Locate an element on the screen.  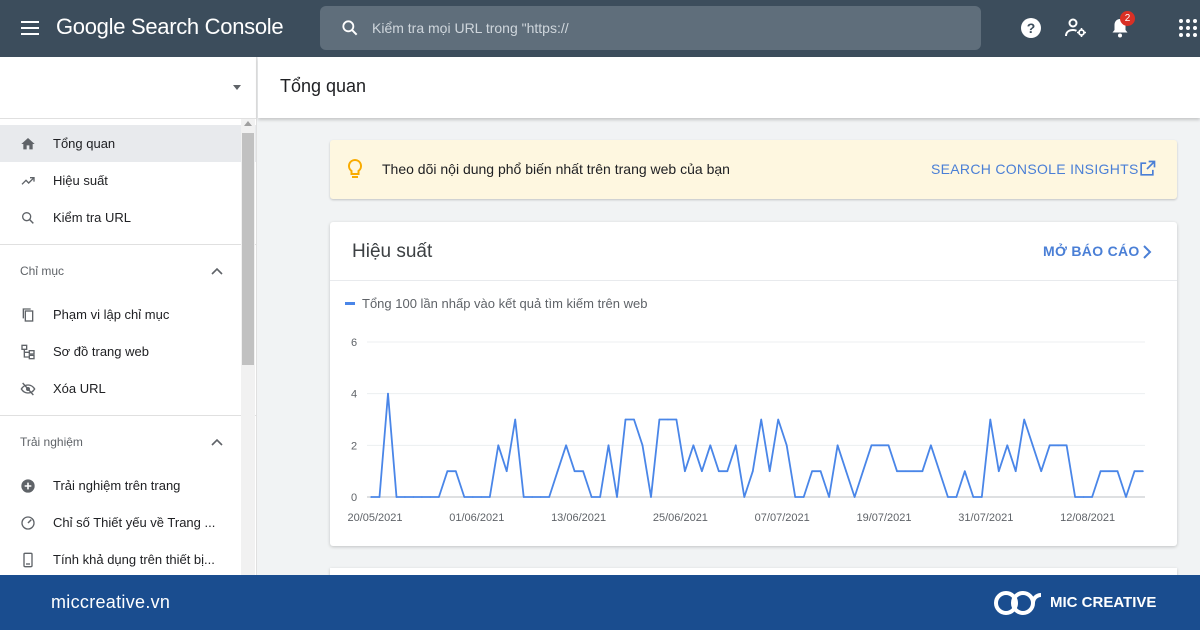
sidebar-item-removals: Xóa URL is located at coordinates (128, 388).